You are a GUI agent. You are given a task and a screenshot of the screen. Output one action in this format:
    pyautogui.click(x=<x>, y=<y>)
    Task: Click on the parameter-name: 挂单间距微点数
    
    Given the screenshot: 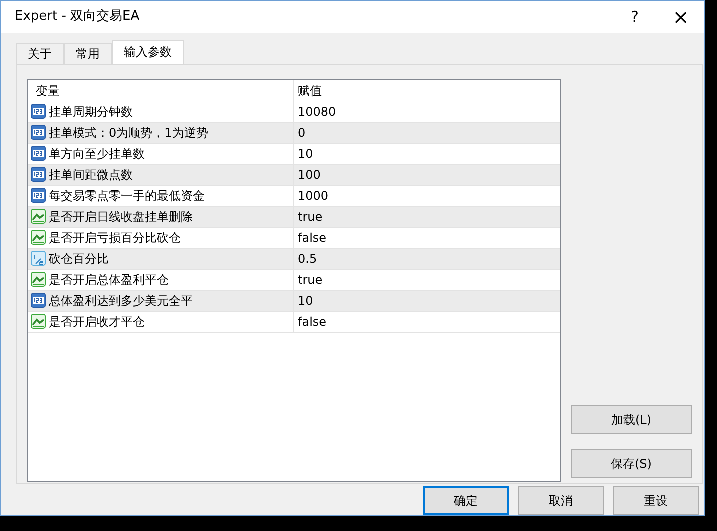 What is the action you would take?
    pyautogui.click(x=91, y=175)
    